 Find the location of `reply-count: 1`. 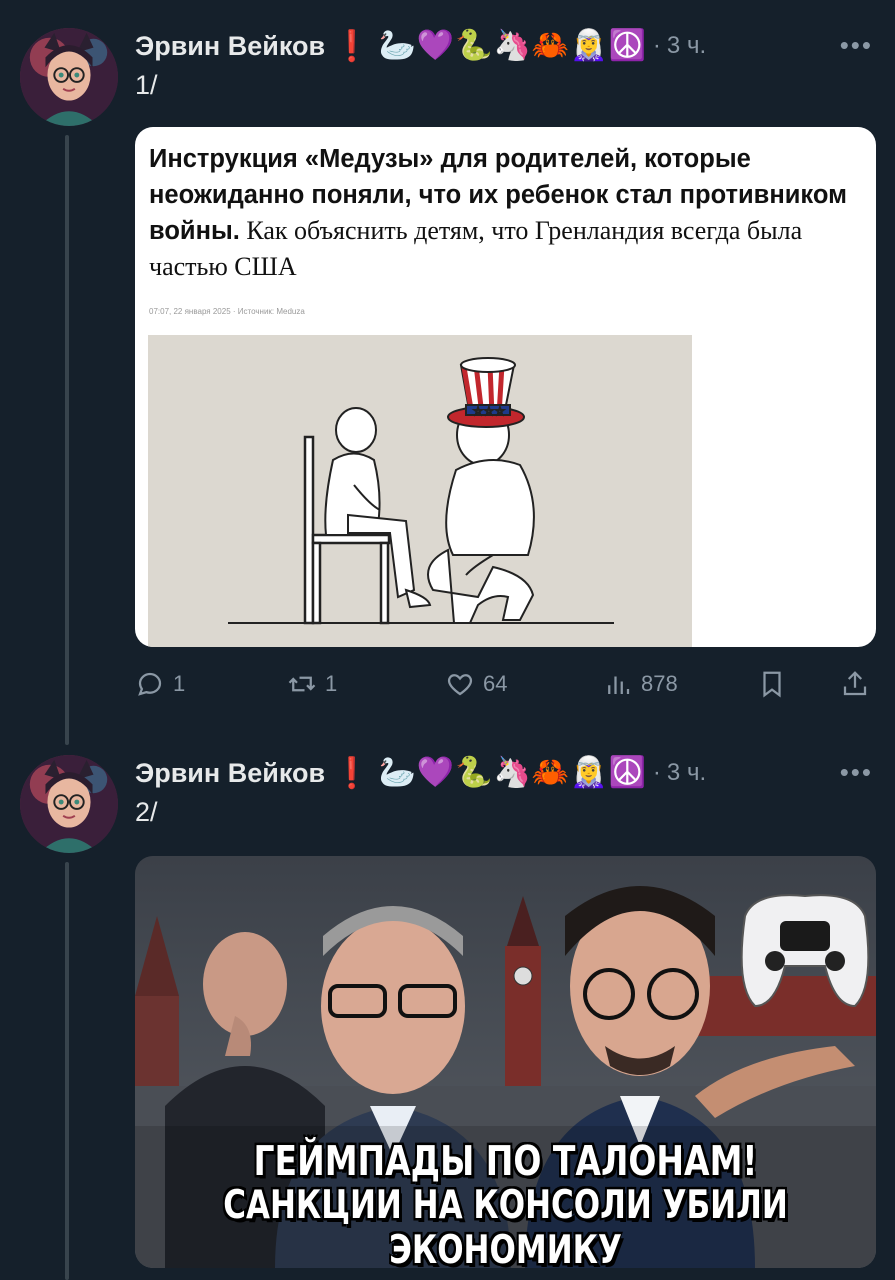

reply-count: 1 is located at coordinates (179, 683).